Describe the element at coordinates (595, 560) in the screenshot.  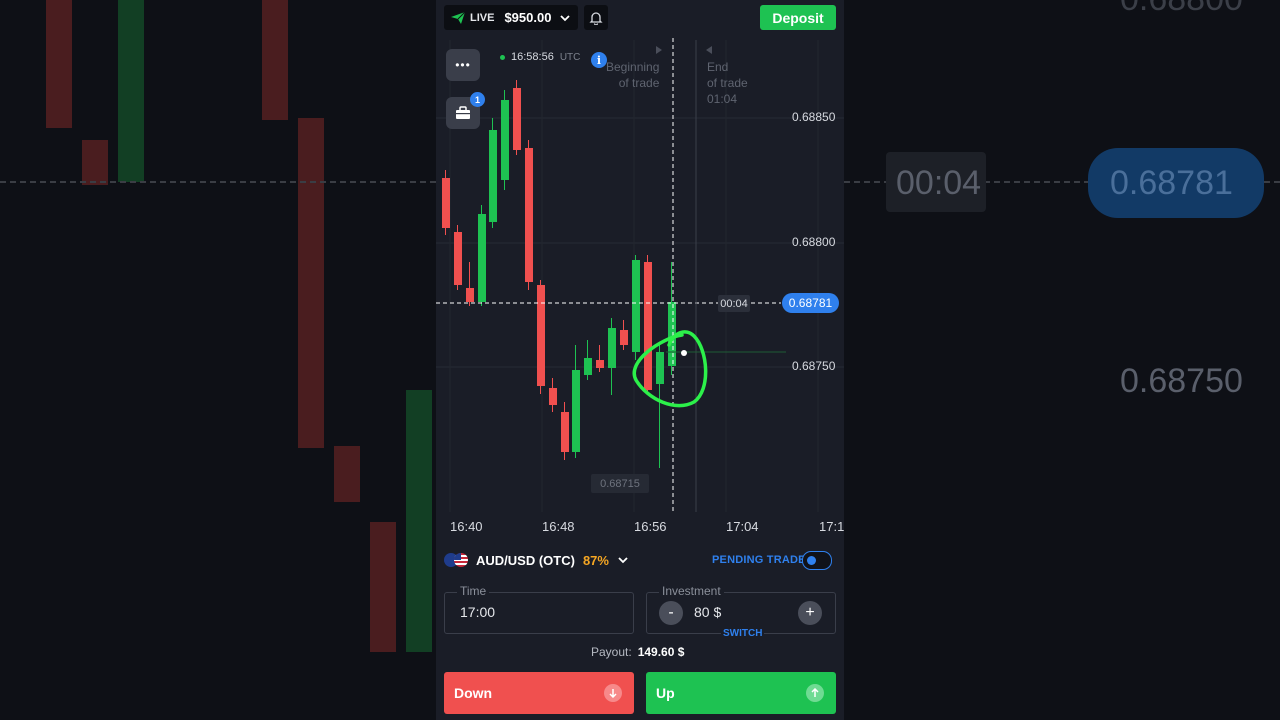
I see `asset-payout-percent: 87%` at that location.